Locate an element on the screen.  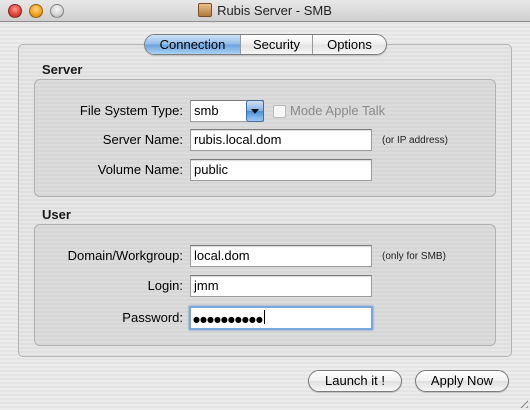
text-cursor is located at coordinates (264, 317).